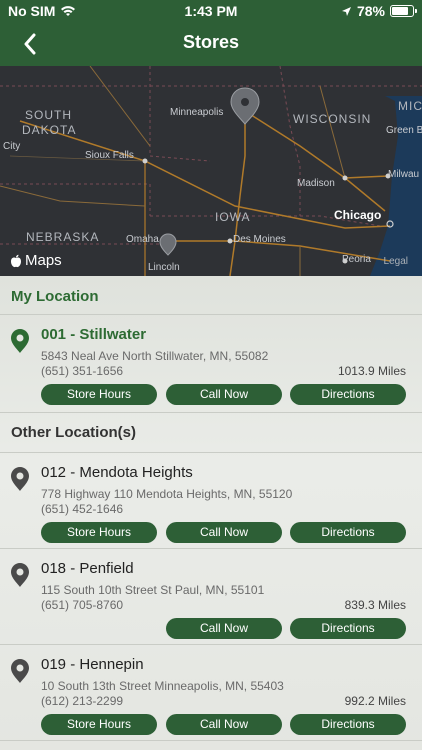 This screenshot has height=750, width=422. I want to click on store-address: 115 South 10th Street St Paul, MN, 55101, so click(153, 590).